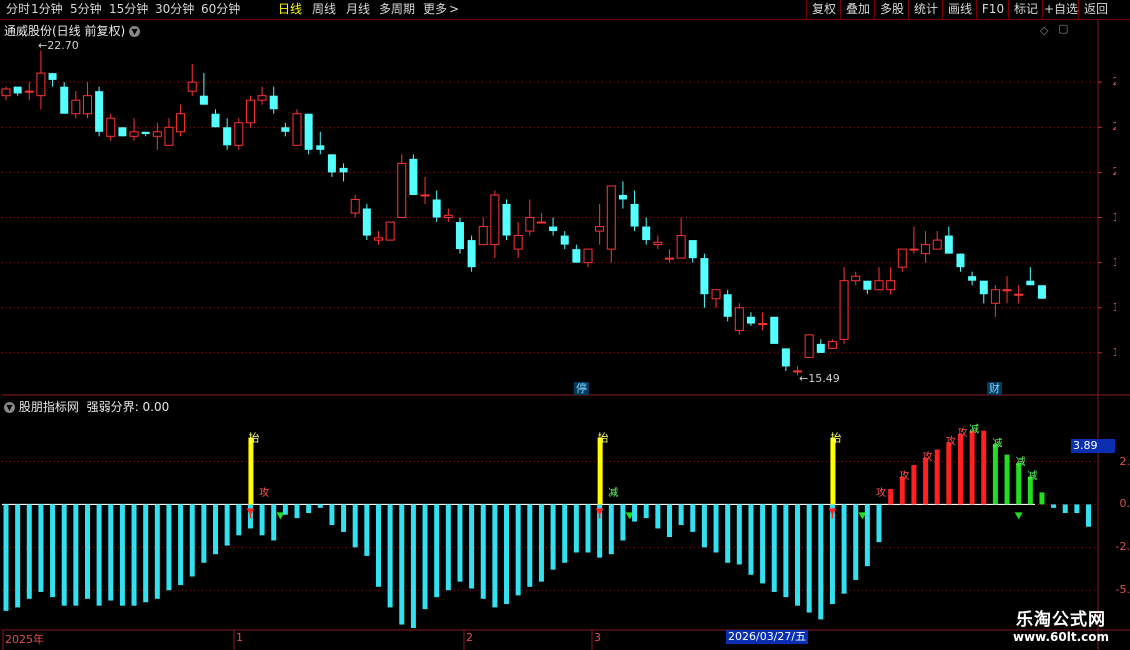  Describe the element at coordinates (1124, 461) in the screenshot. I see `indicator-axis-label: 2.50` at that location.